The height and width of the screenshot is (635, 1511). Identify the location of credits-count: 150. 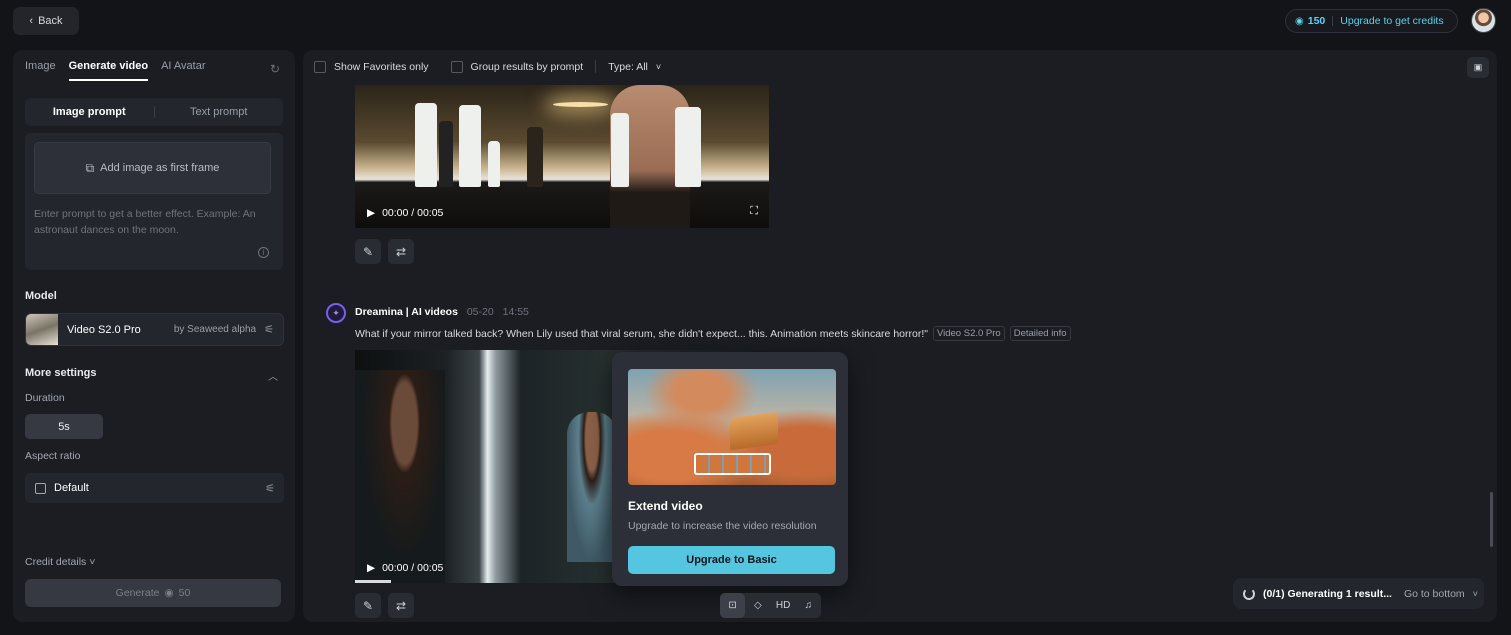
(1316, 21).